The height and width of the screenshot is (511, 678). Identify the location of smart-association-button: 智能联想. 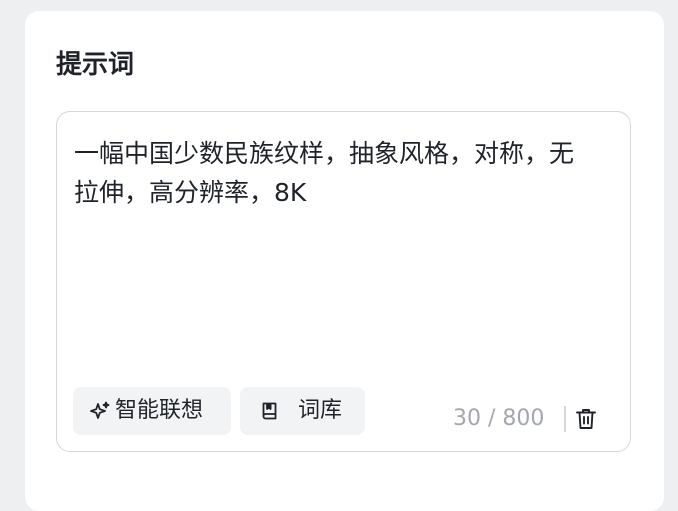
(152, 411).